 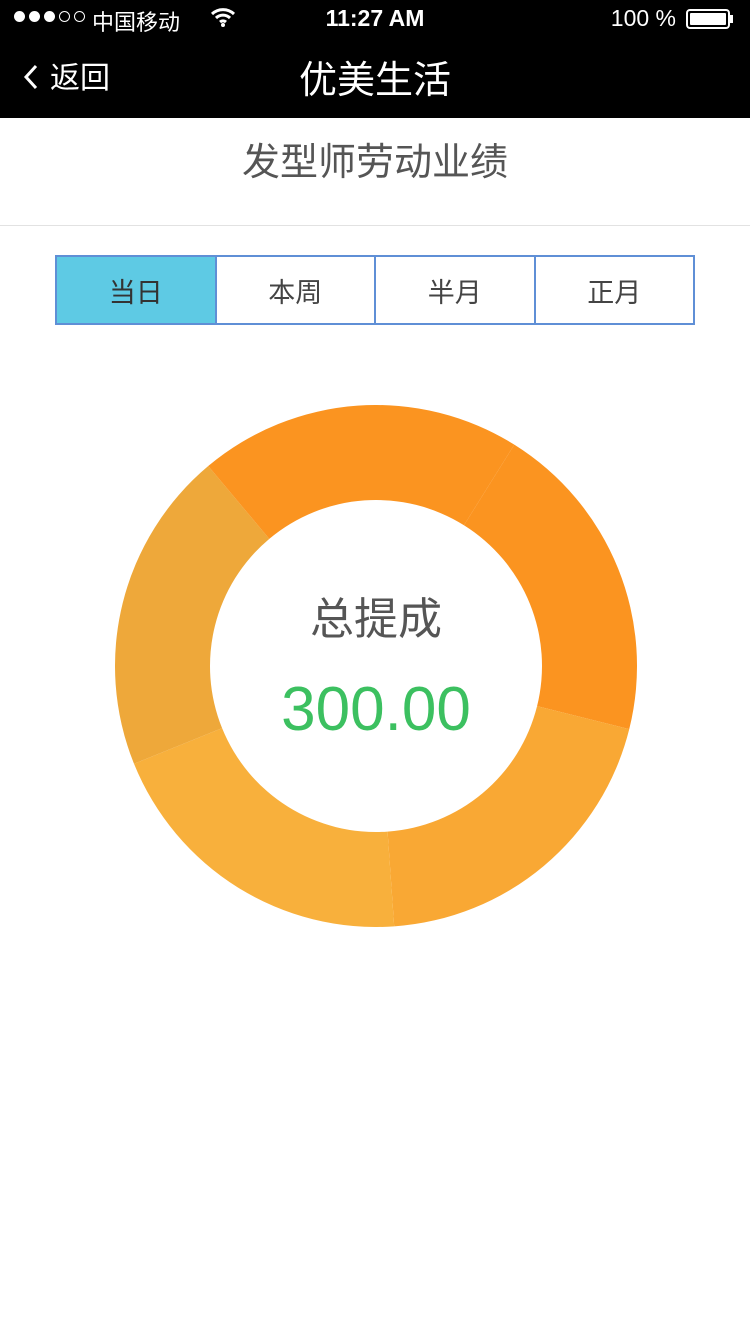 I want to click on tab-today: 当日, so click(x=136, y=290).